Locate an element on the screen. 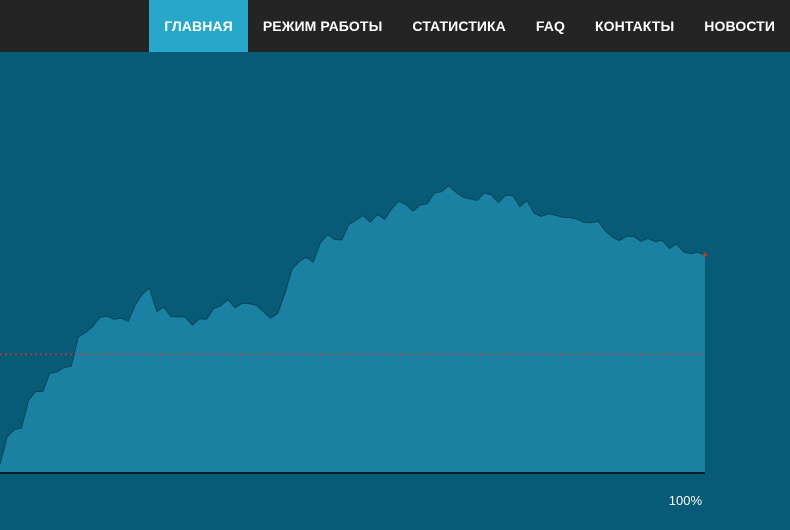  nav-item-working-hours: РЕЖИМ РАБОТЫ is located at coordinates (323, 26).